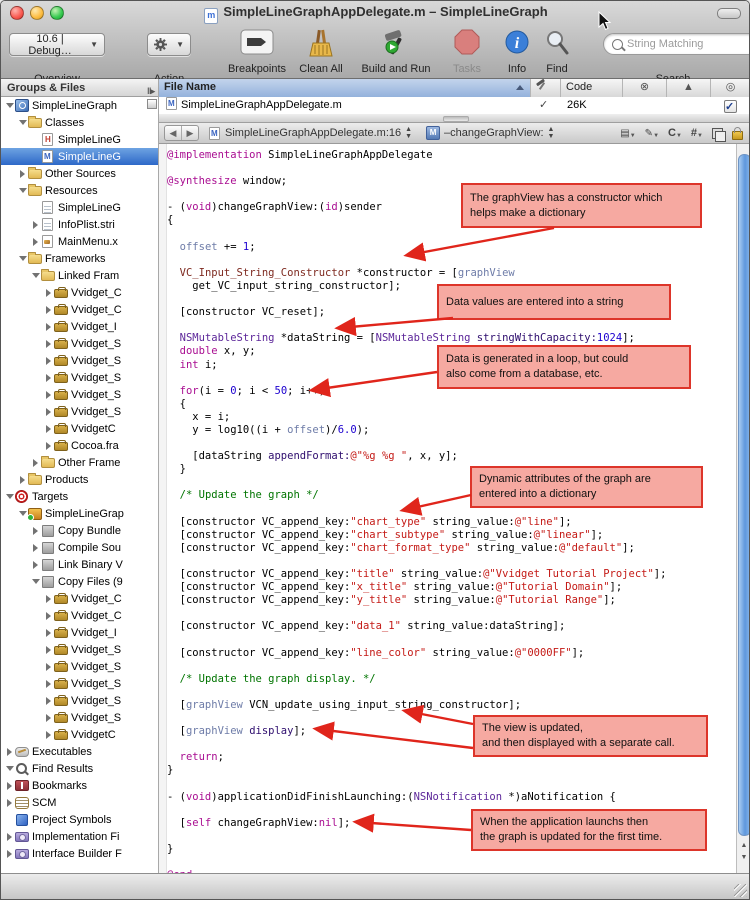  Describe the element at coordinates (79, 802) in the screenshot. I see `sidebar-item: SCM` at that location.